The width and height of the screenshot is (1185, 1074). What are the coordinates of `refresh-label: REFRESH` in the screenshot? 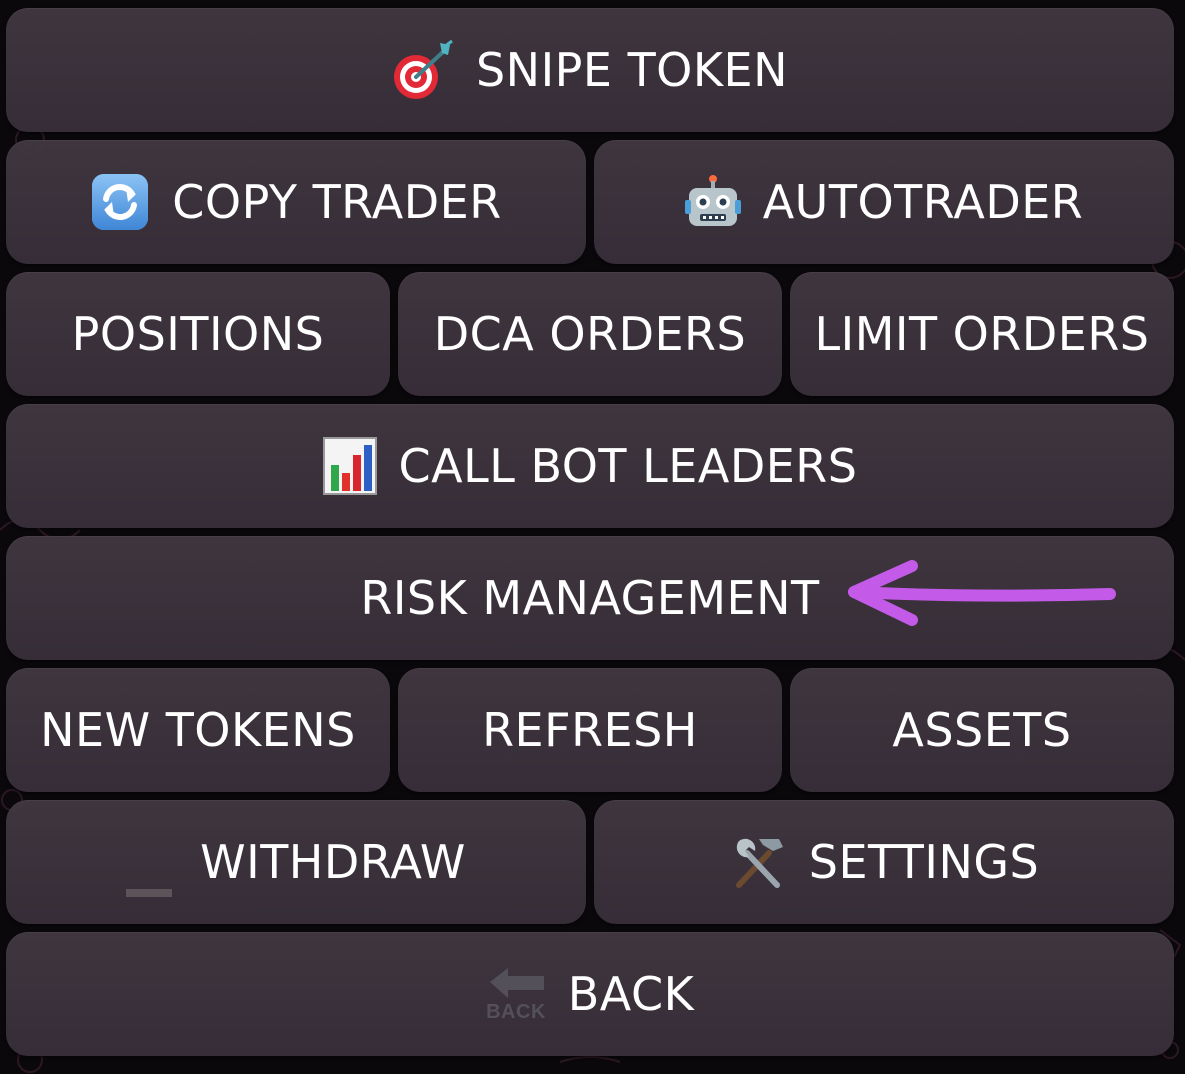 It's located at (590, 730).